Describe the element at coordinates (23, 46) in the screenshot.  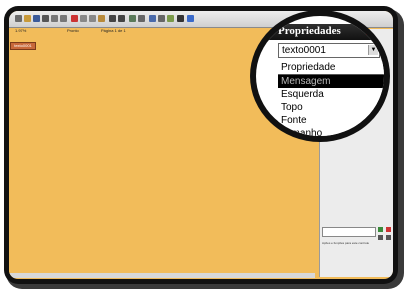
I see `canvas-element-tab: texto0001` at that location.